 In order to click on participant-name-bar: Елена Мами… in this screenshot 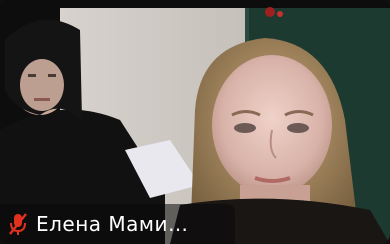, I will do `click(117, 224)`.